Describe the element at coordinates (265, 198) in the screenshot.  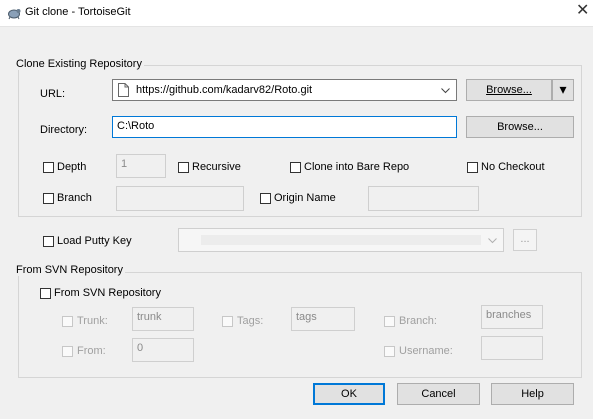
I see `origin-name-checkbox` at that location.